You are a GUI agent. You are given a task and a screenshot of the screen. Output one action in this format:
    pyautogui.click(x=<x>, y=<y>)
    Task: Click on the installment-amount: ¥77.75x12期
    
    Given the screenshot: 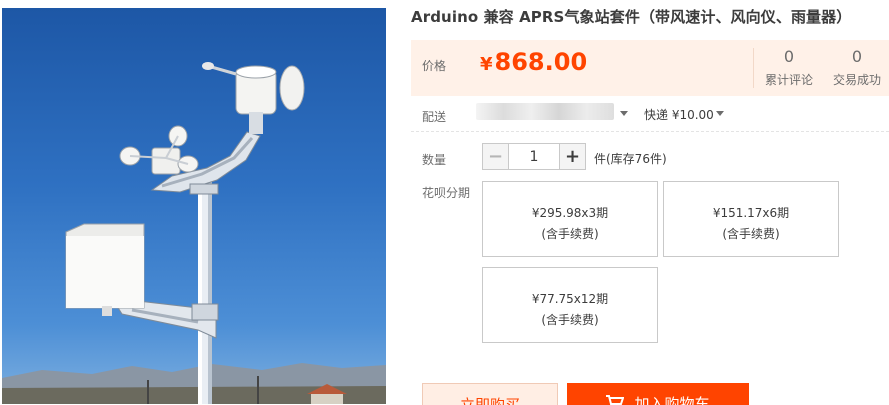 What is the action you would take?
    pyautogui.click(x=570, y=299)
    